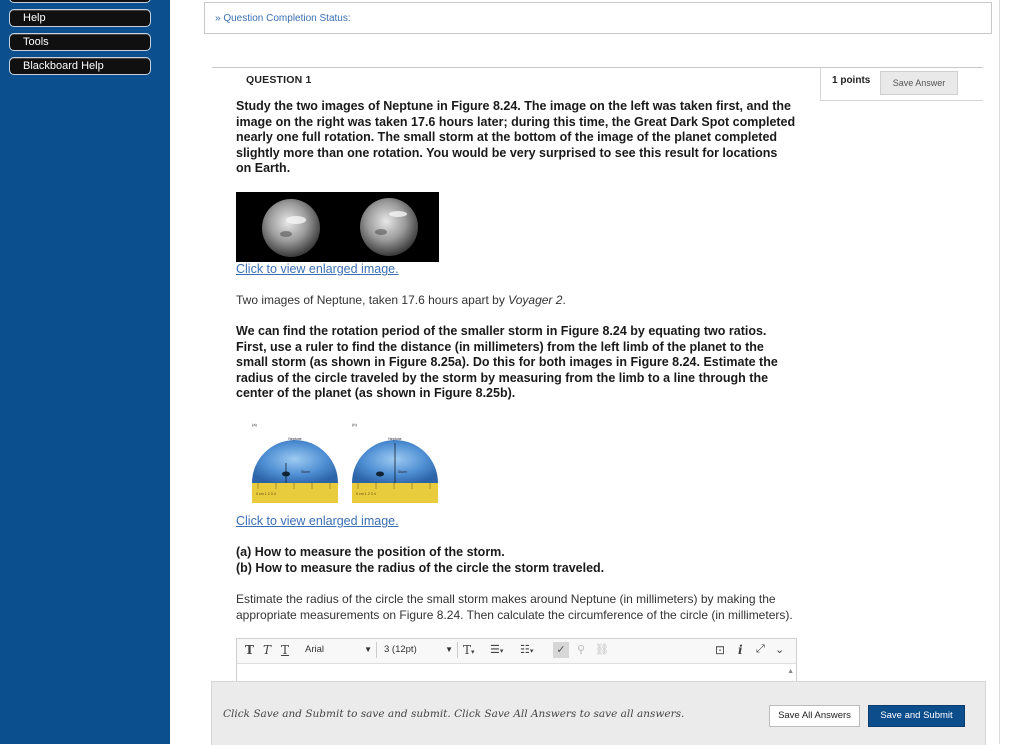 The width and height of the screenshot is (1024, 745). What do you see at coordinates (80, 18) in the screenshot?
I see `sidebar-item-help: Help` at bounding box center [80, 18].